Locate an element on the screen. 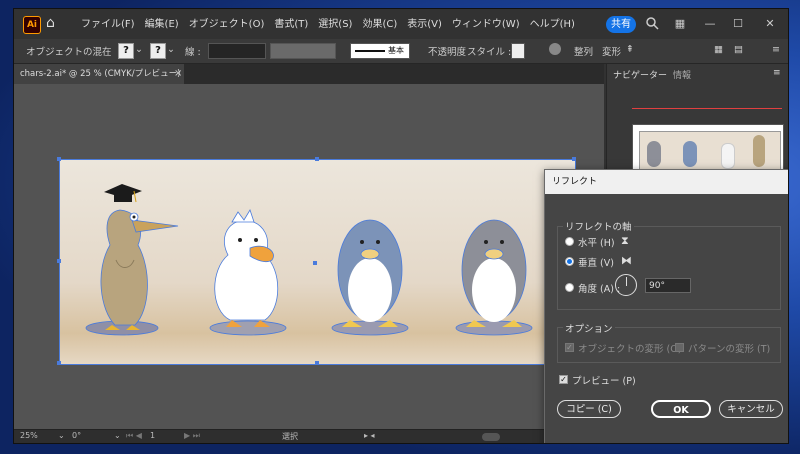 Image resolution: width=800 pixels, height=454 pixels. menu-window: ウィンドウ(W) is located at coordinates (486, 25).